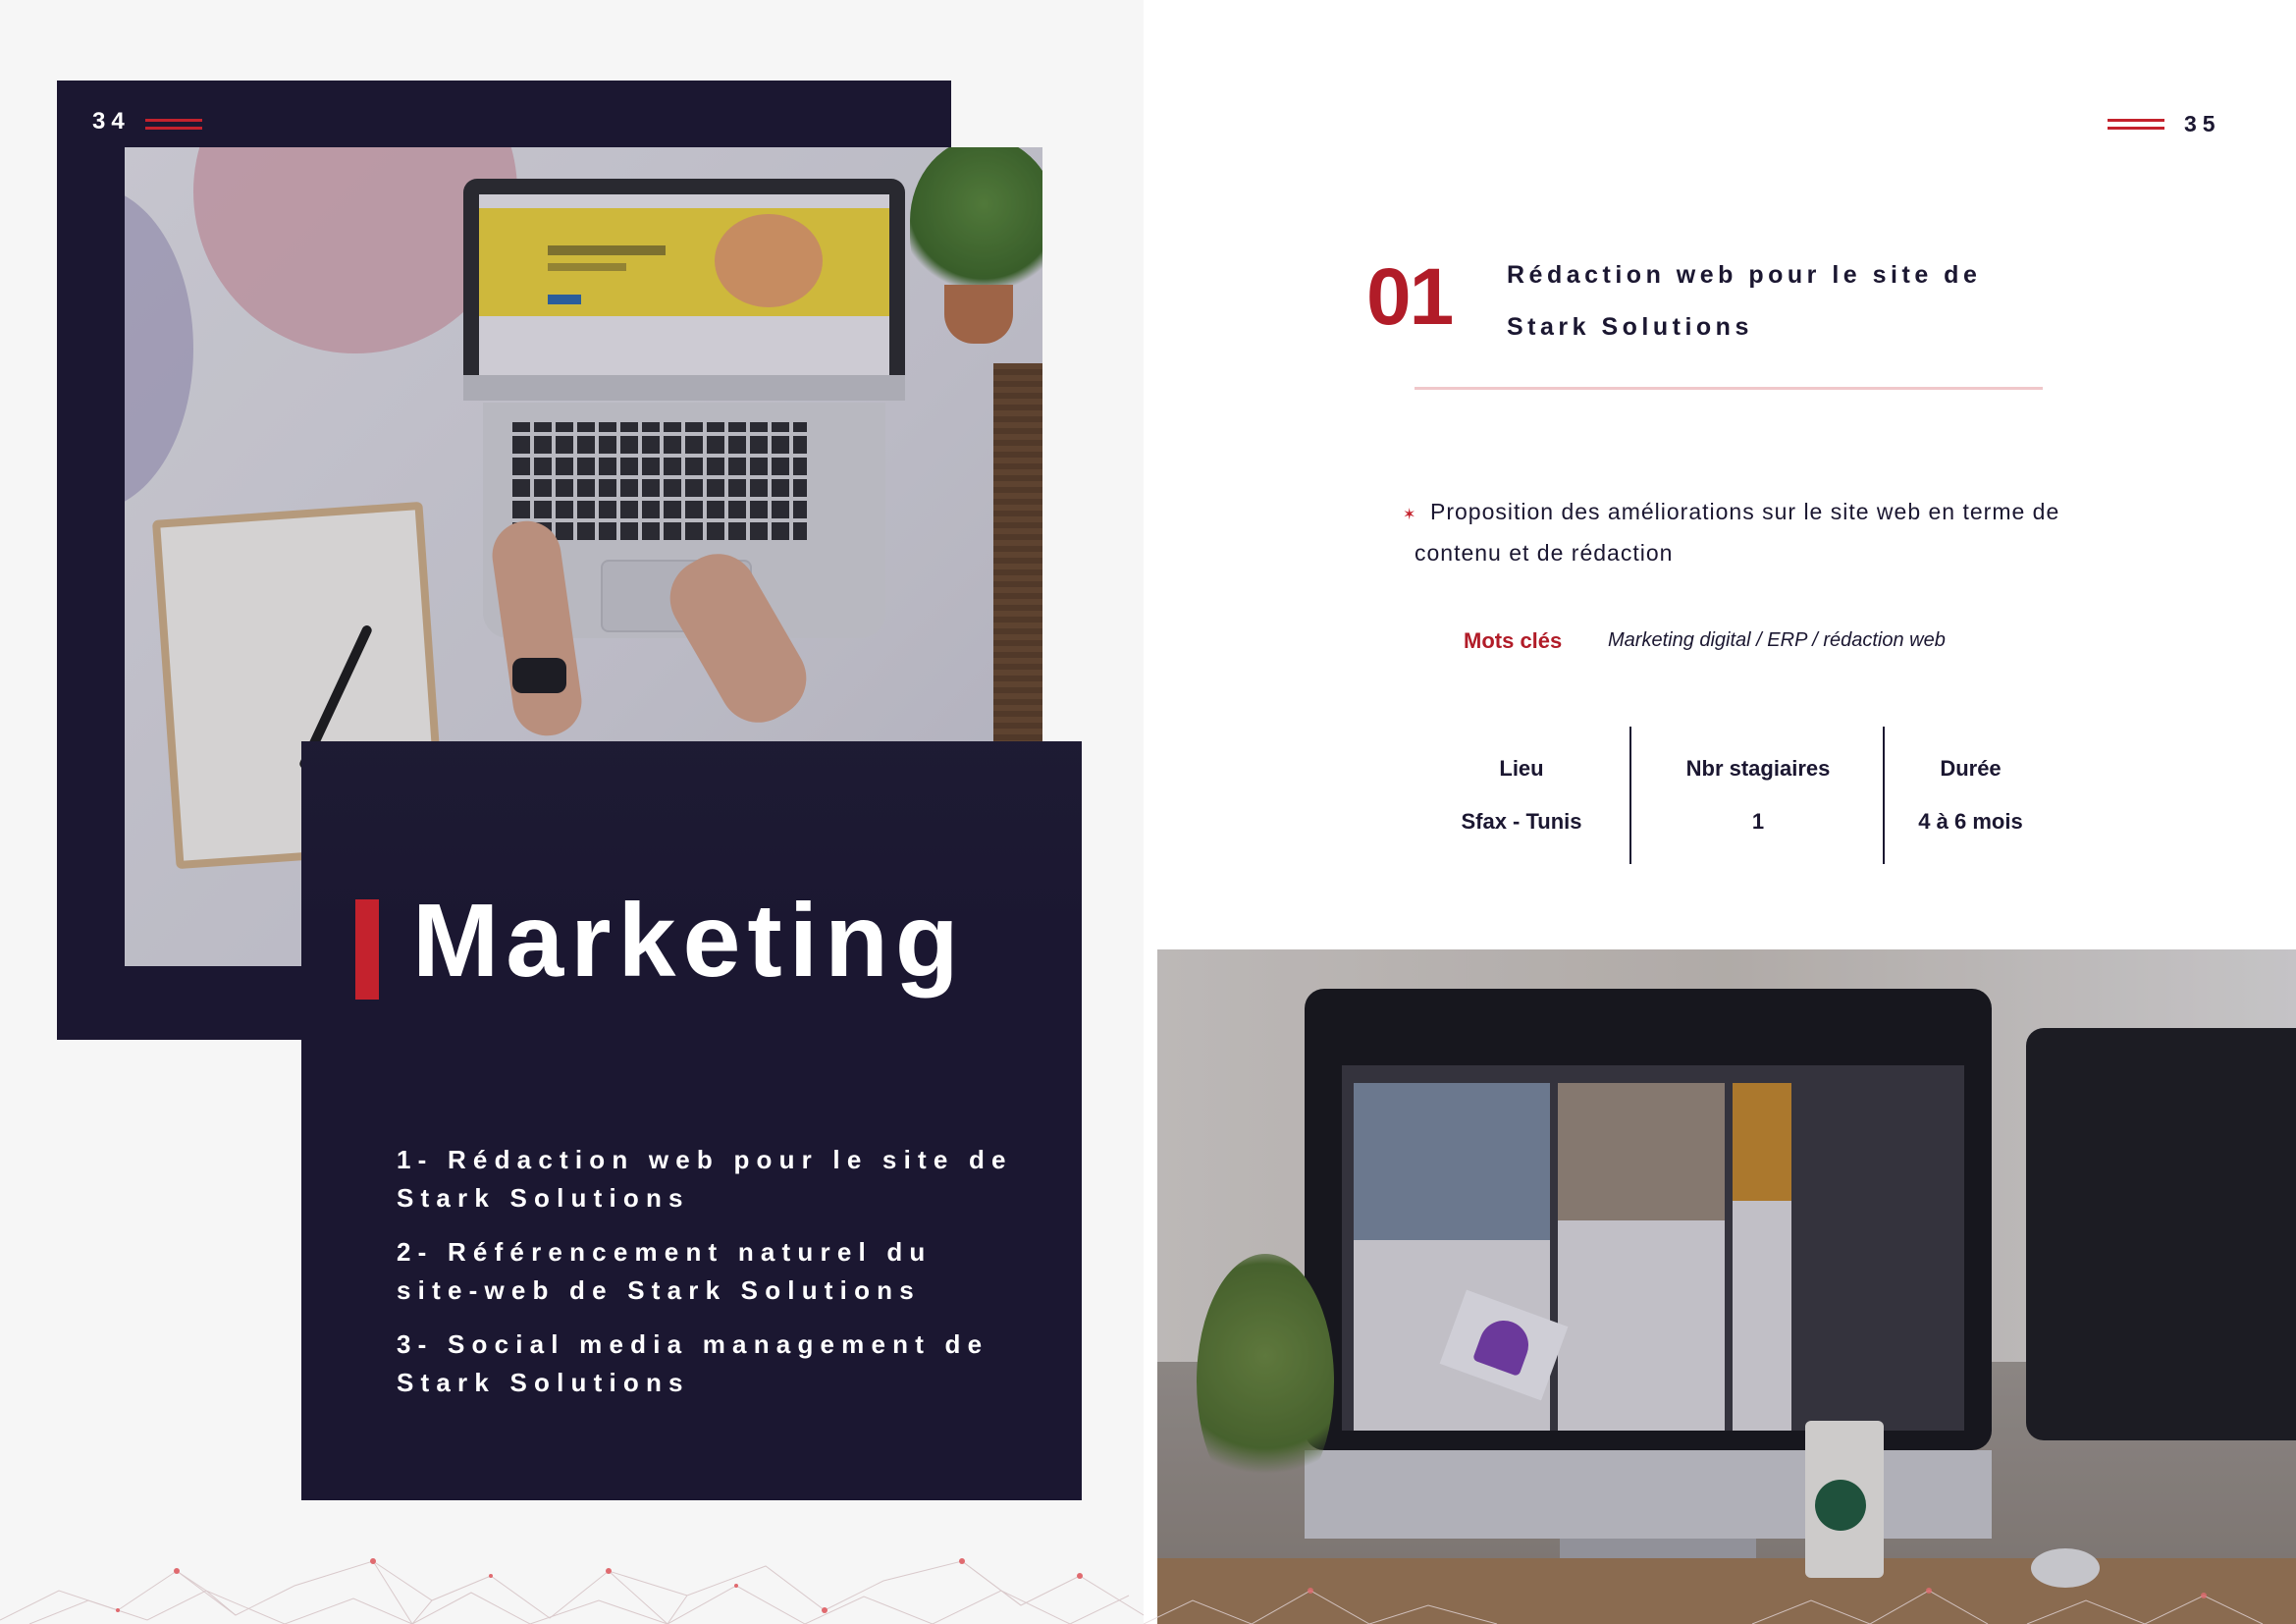  I want to click on info-column-interns: Nbr stagiaires 1, so click(1757, 795).